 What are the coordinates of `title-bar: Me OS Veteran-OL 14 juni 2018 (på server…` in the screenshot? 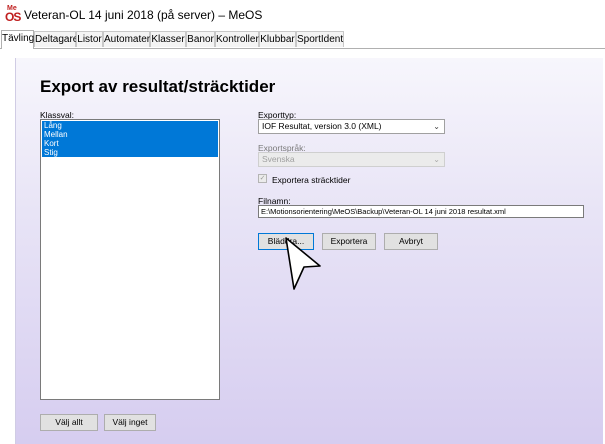 It's located at (302, 15).